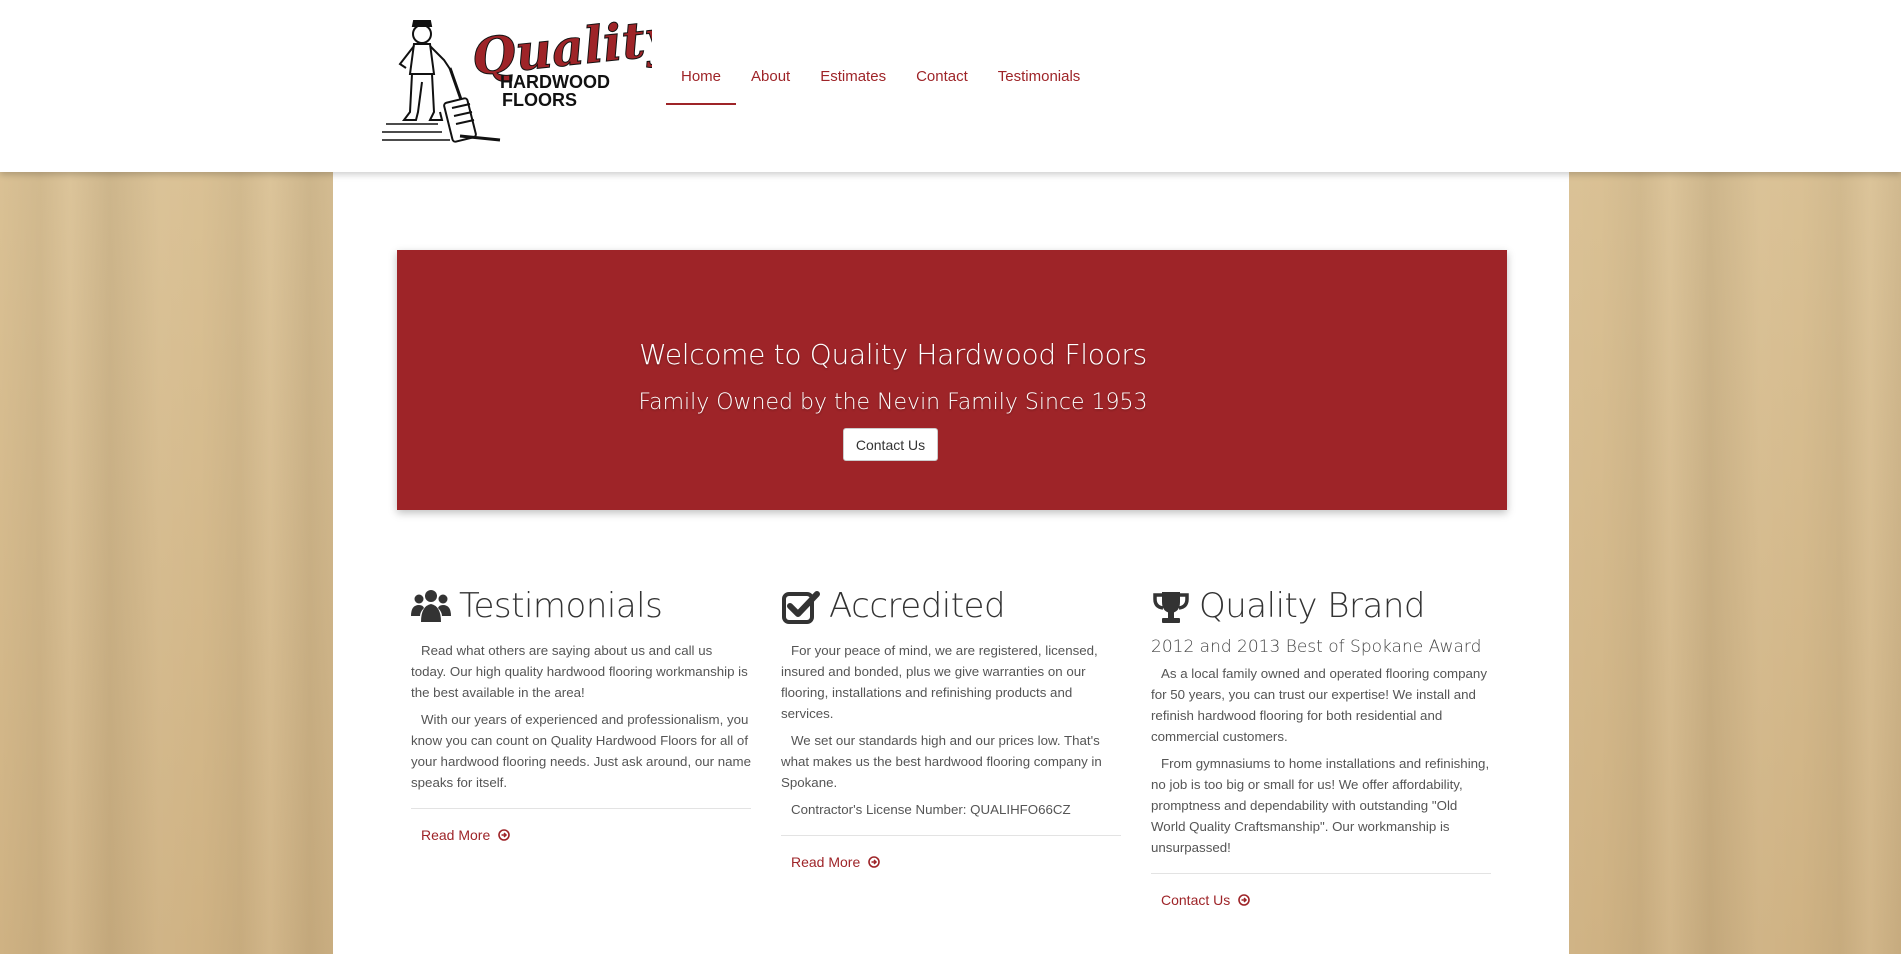 This screenshot has height=954, width=1901. I want to click on nav-testimonials: Testimonials, so click(1039, 78).